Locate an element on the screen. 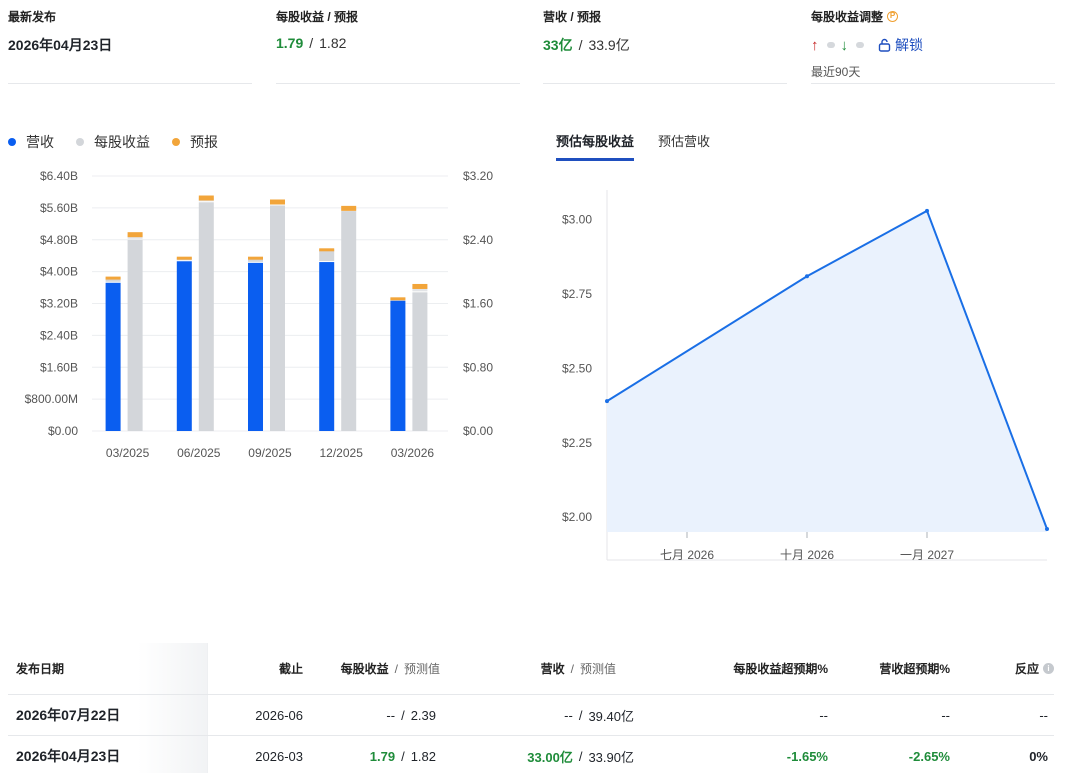 The image size is (1067, 773). unlock-link: 解锁 is located at coordinates (900, 45).